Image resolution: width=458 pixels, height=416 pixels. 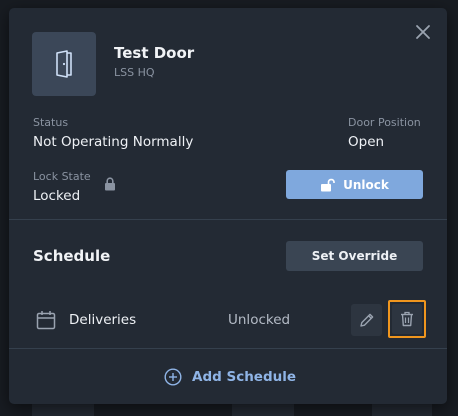 I want to click on door-position-value: Open, so click(x=366, y=142).